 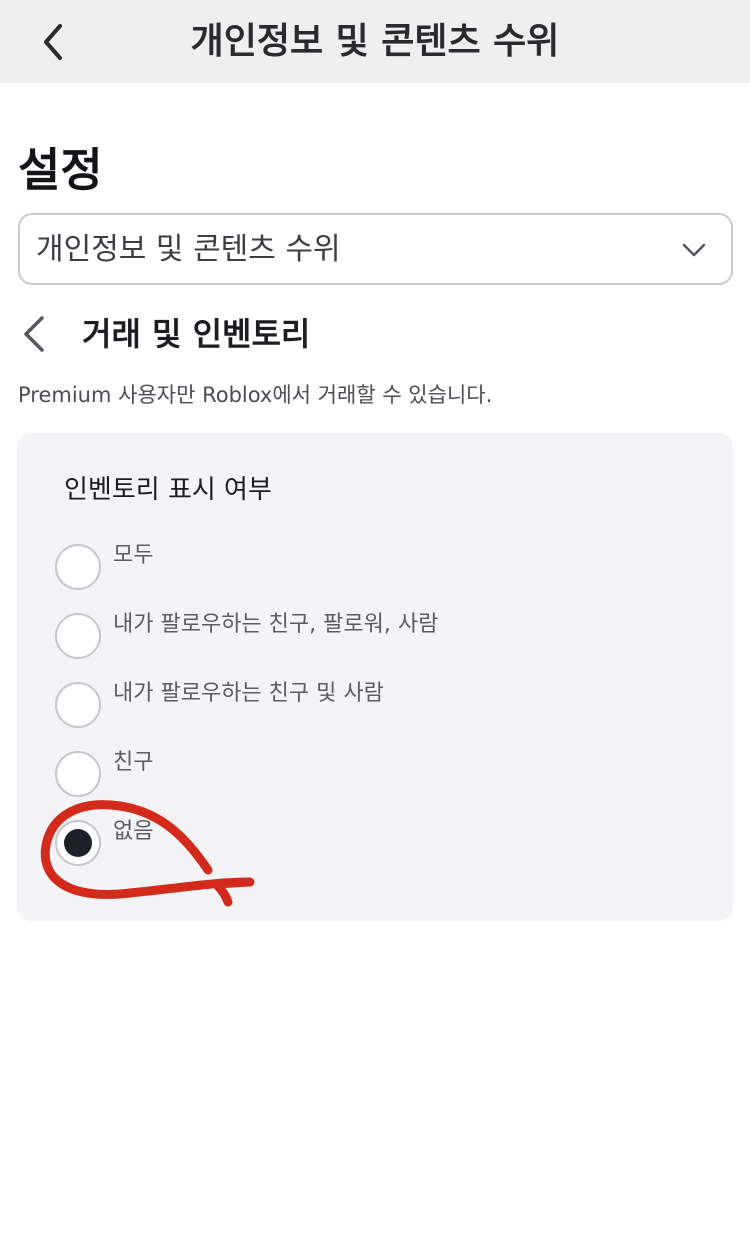 I want to click on option-label: 내가 팔로우하는 친구, 팔로워, 사람, so click(x=276, y=624).